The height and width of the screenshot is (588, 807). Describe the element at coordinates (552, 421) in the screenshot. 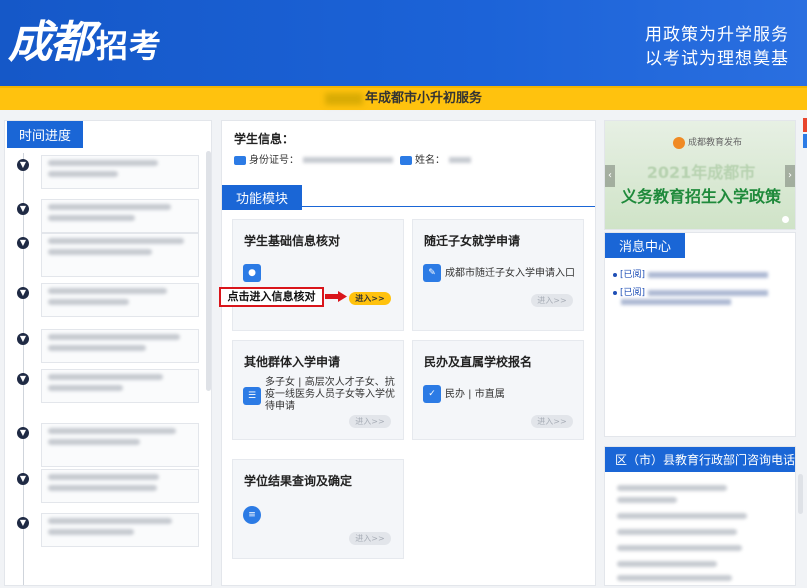

I see `enter-private-schools-button: 进入>>` at that location.